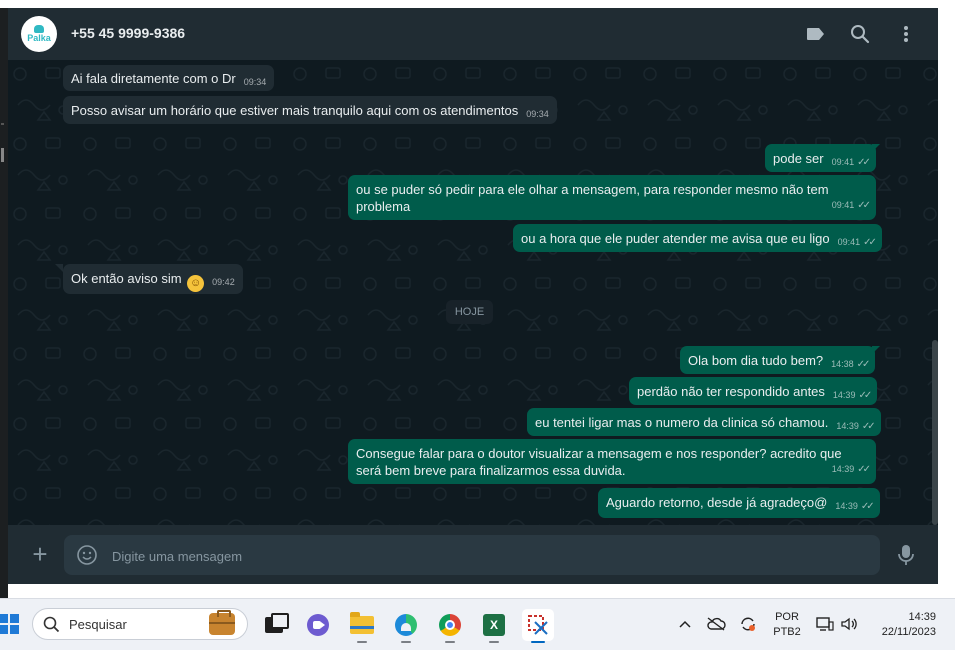  Describe the element at coordinates (906, 34) in the screenshot. I see `menu-icon` at that location.